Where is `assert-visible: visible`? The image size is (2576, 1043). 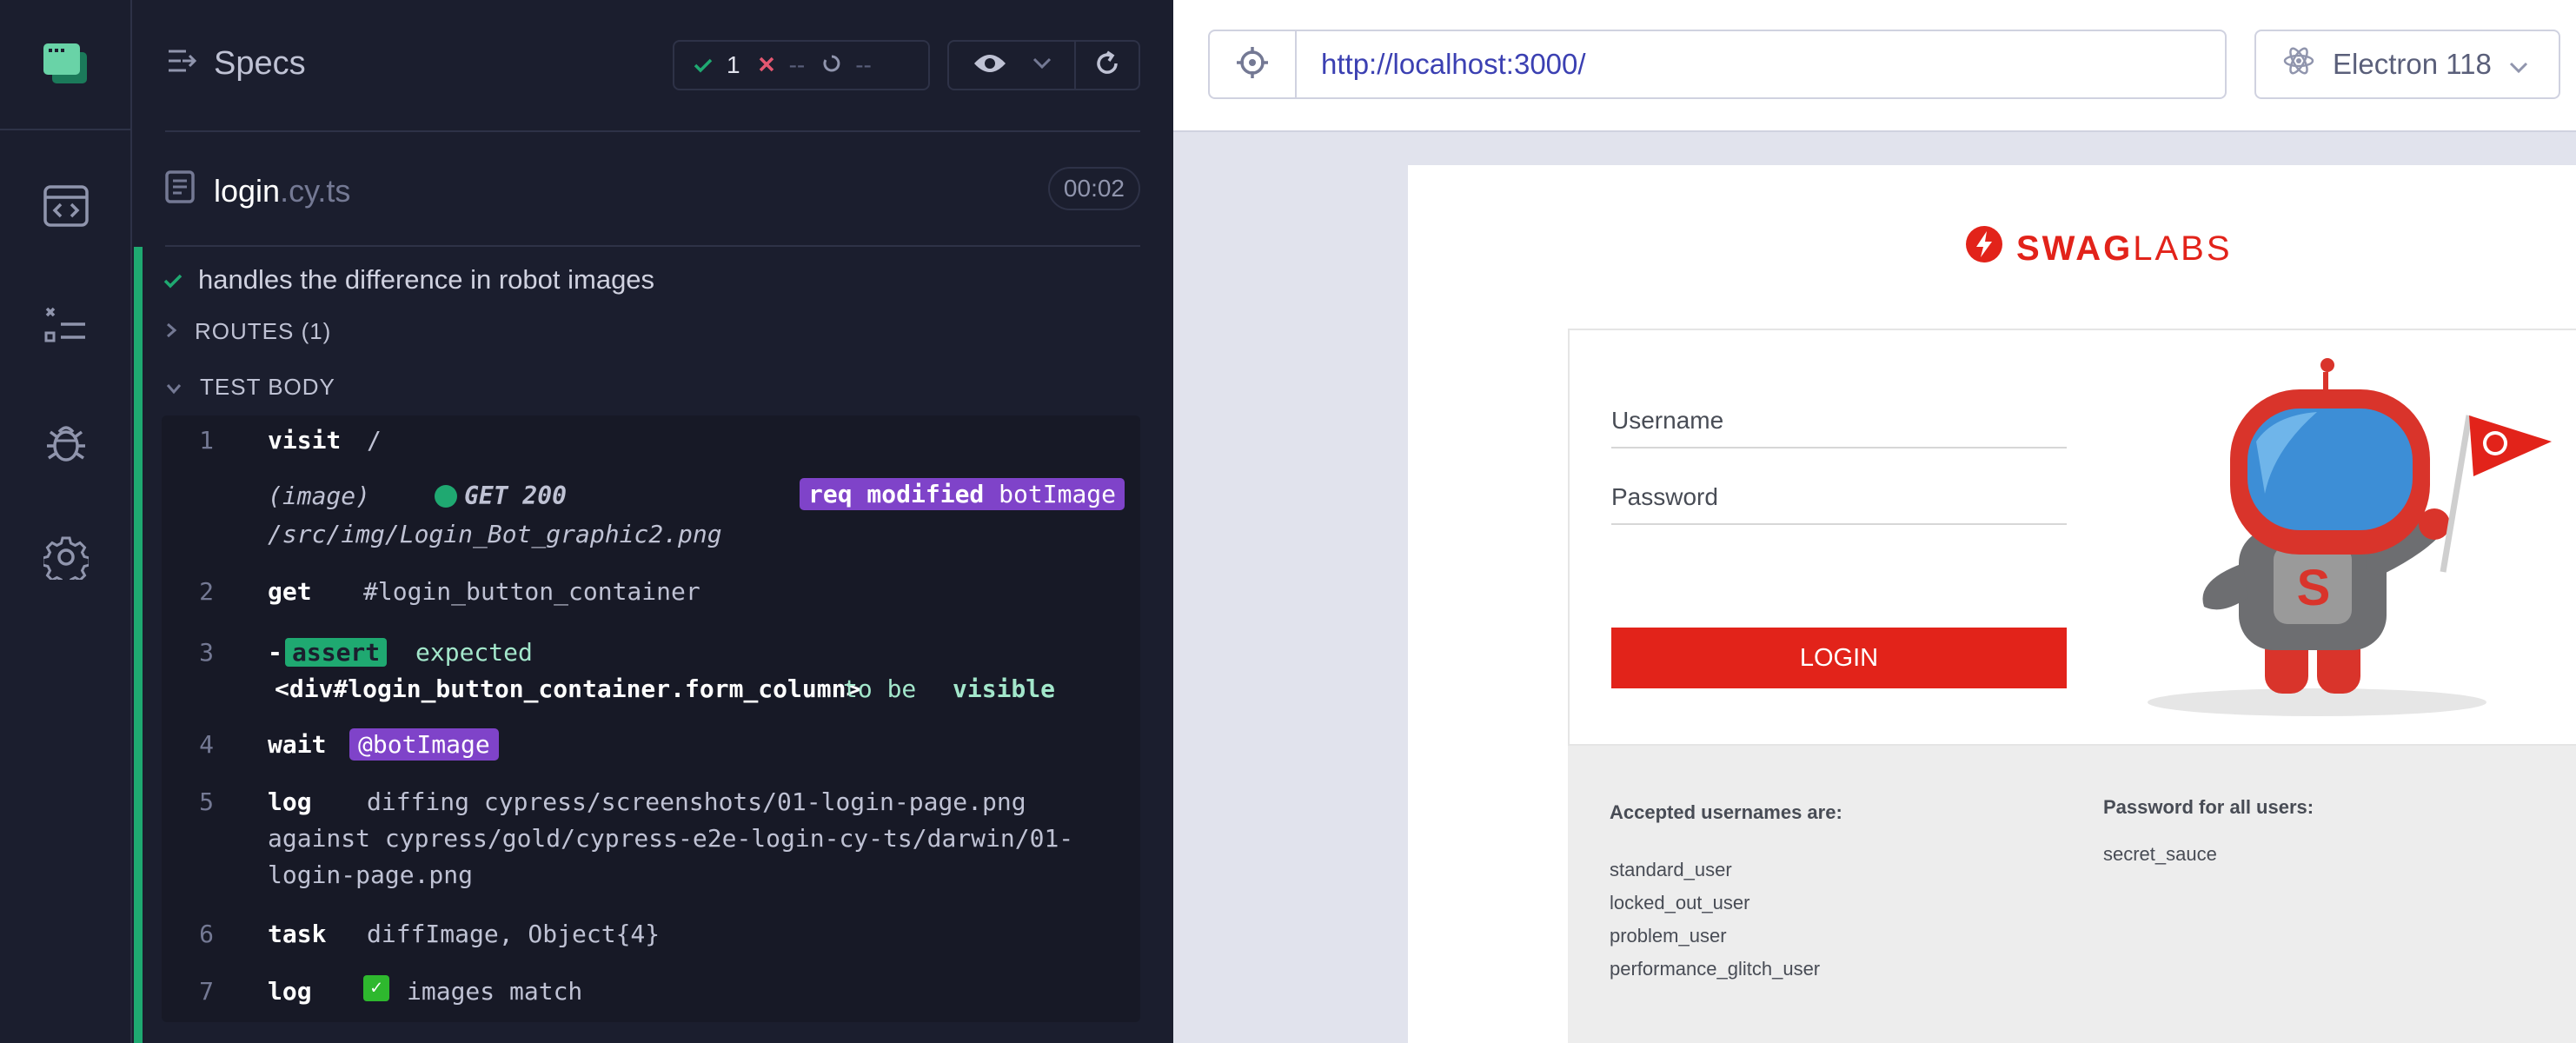 assert-visible: visible is located at coordinates (1004, 688).